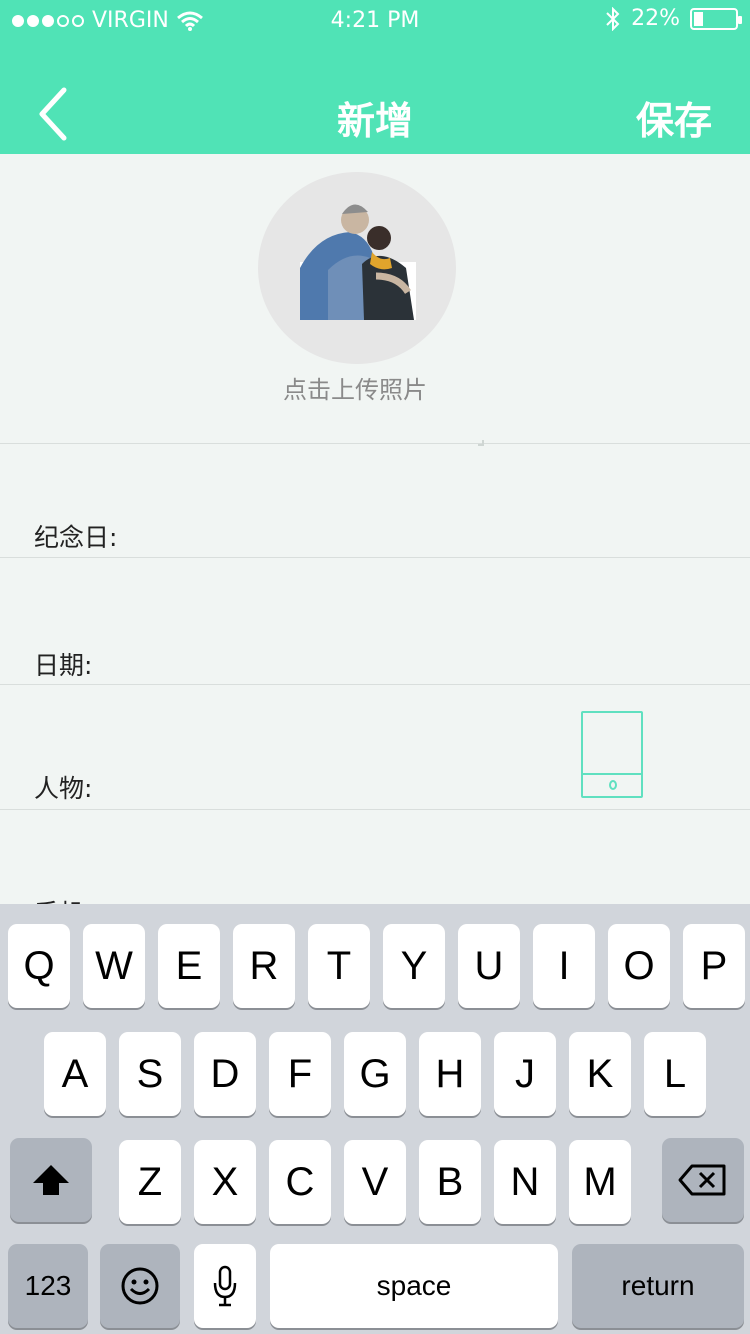 This screenshot has width=750, height=1334. Describe the element at coordinates (114, 966) in the screenshot. I see `key-w: W` at that location.